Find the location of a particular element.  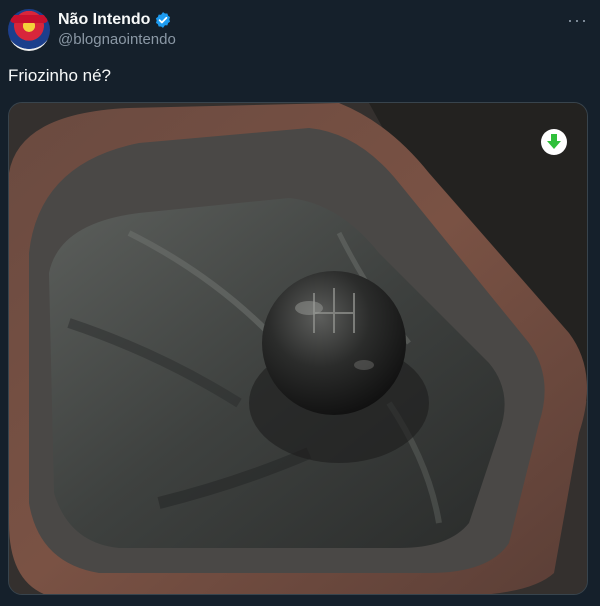

author-handle: @blognaointendo is located at coordinates (117, 40).